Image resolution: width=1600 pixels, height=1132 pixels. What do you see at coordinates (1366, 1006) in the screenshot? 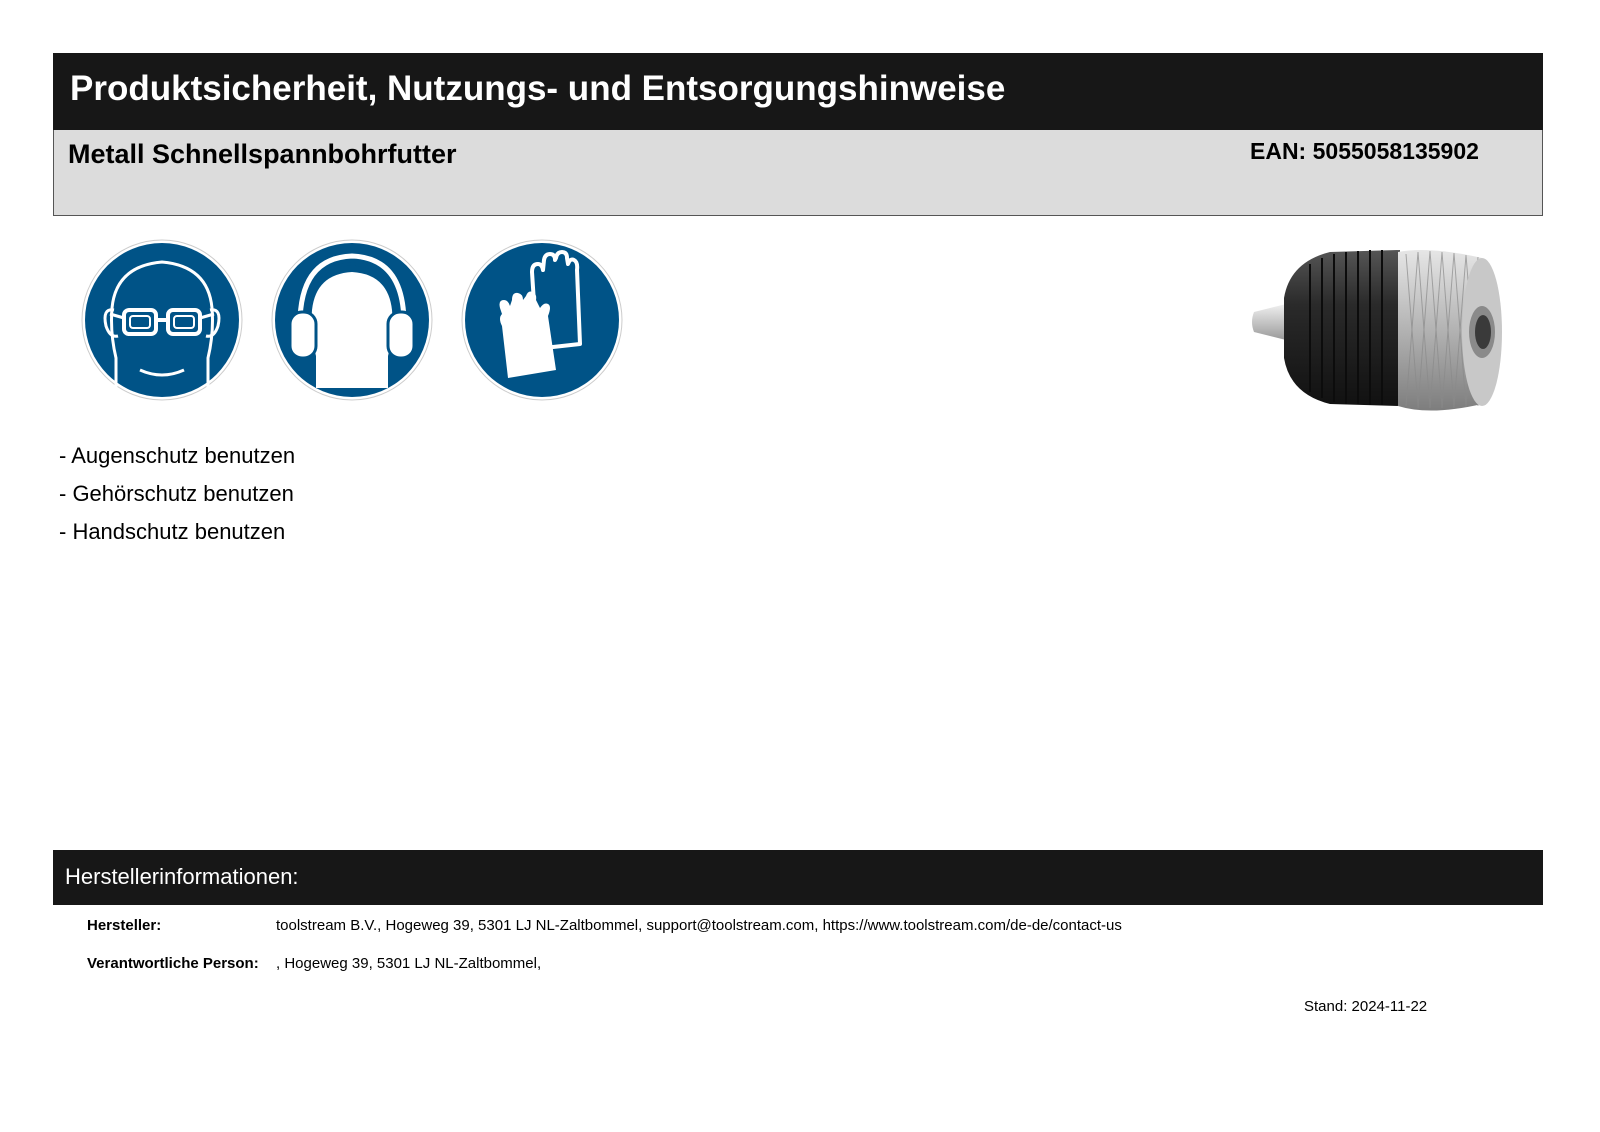
I see `revision-date: Stand: 2024-11-22` at bounding box center [1366, 1006].